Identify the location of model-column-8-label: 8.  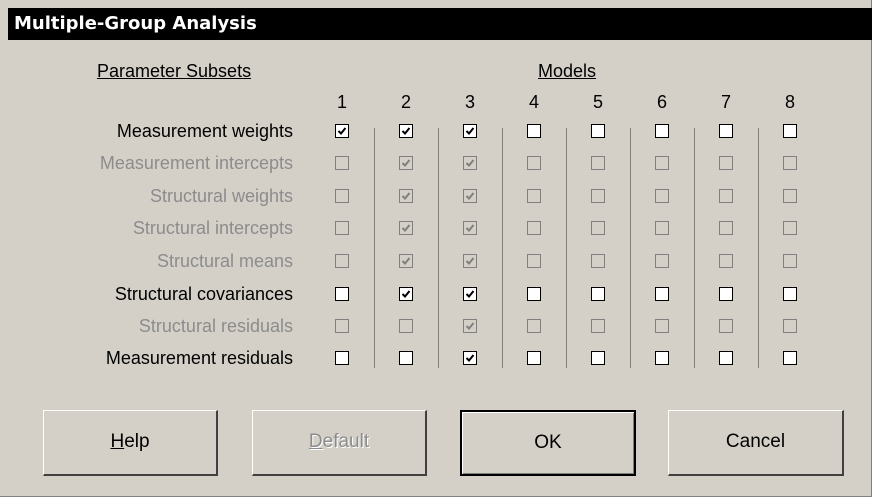
(789, 102).